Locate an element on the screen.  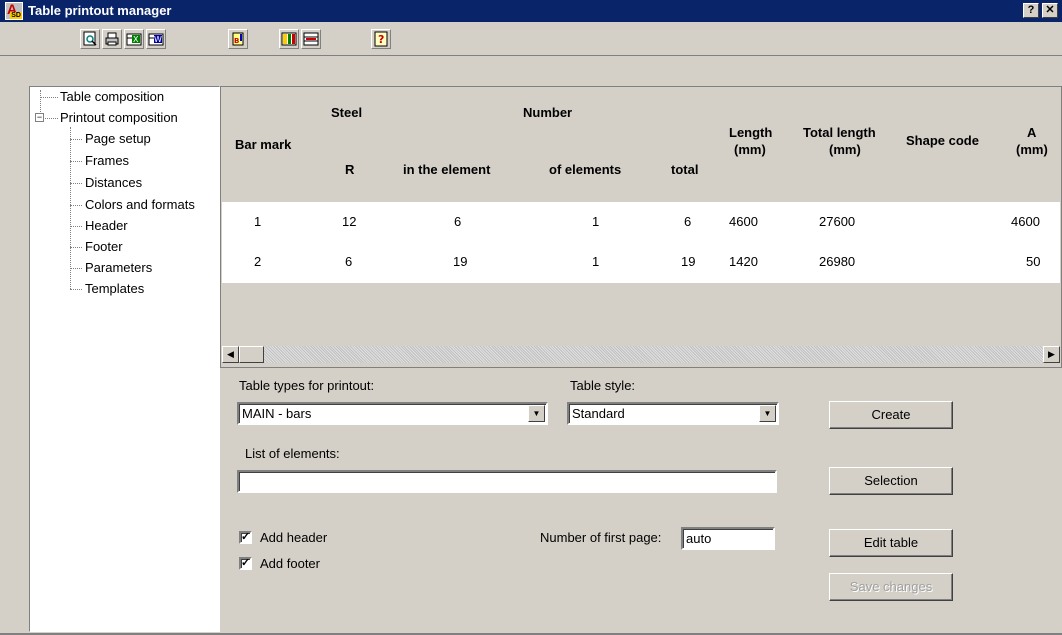
toolbar: X W B ? is located at coordinates (531, 39).